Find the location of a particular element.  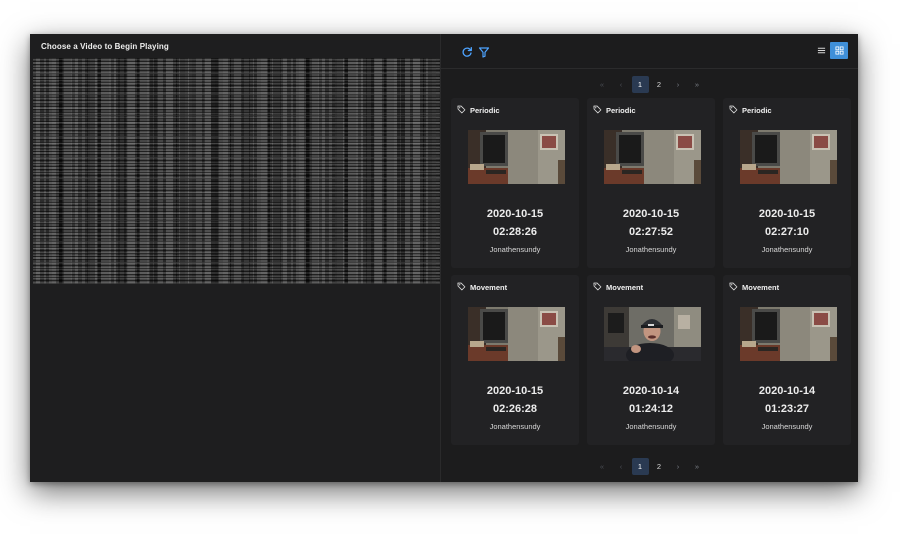

clip-time: 02:27:52 is located at coordinates (651, 232).